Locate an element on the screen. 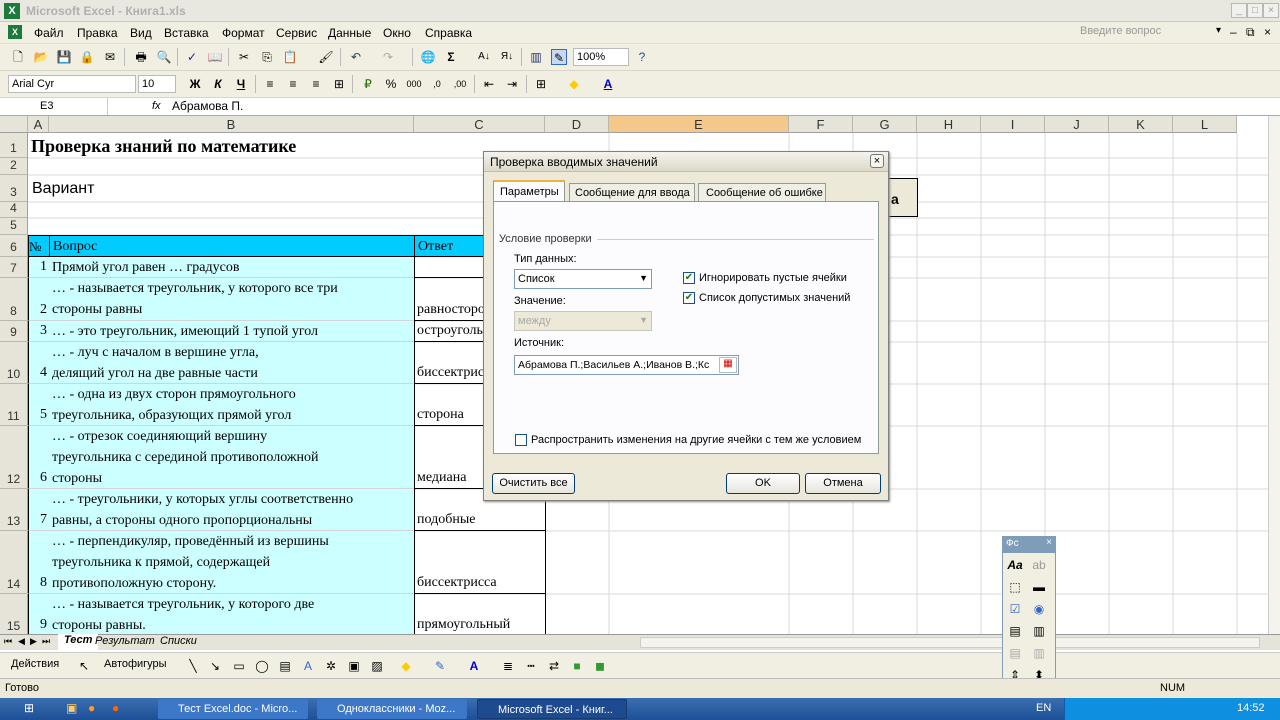 Image resolution: width=1280 pixels, height=720 pixels. sheet-tab-lists: Списки is located at coordinates (178, 641).